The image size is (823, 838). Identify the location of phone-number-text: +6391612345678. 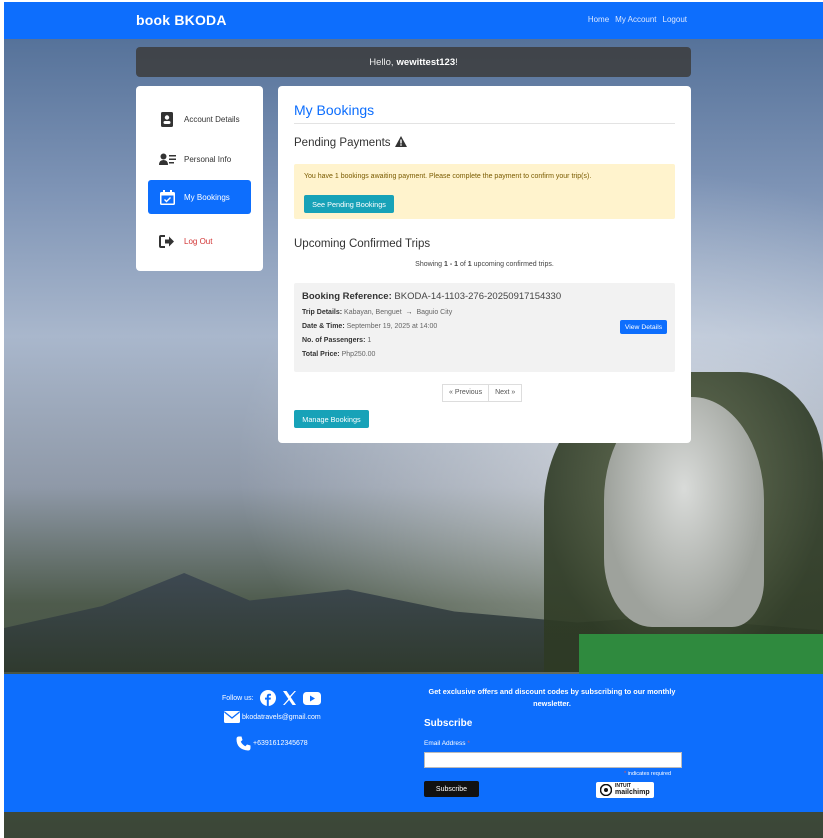
(280, 743).